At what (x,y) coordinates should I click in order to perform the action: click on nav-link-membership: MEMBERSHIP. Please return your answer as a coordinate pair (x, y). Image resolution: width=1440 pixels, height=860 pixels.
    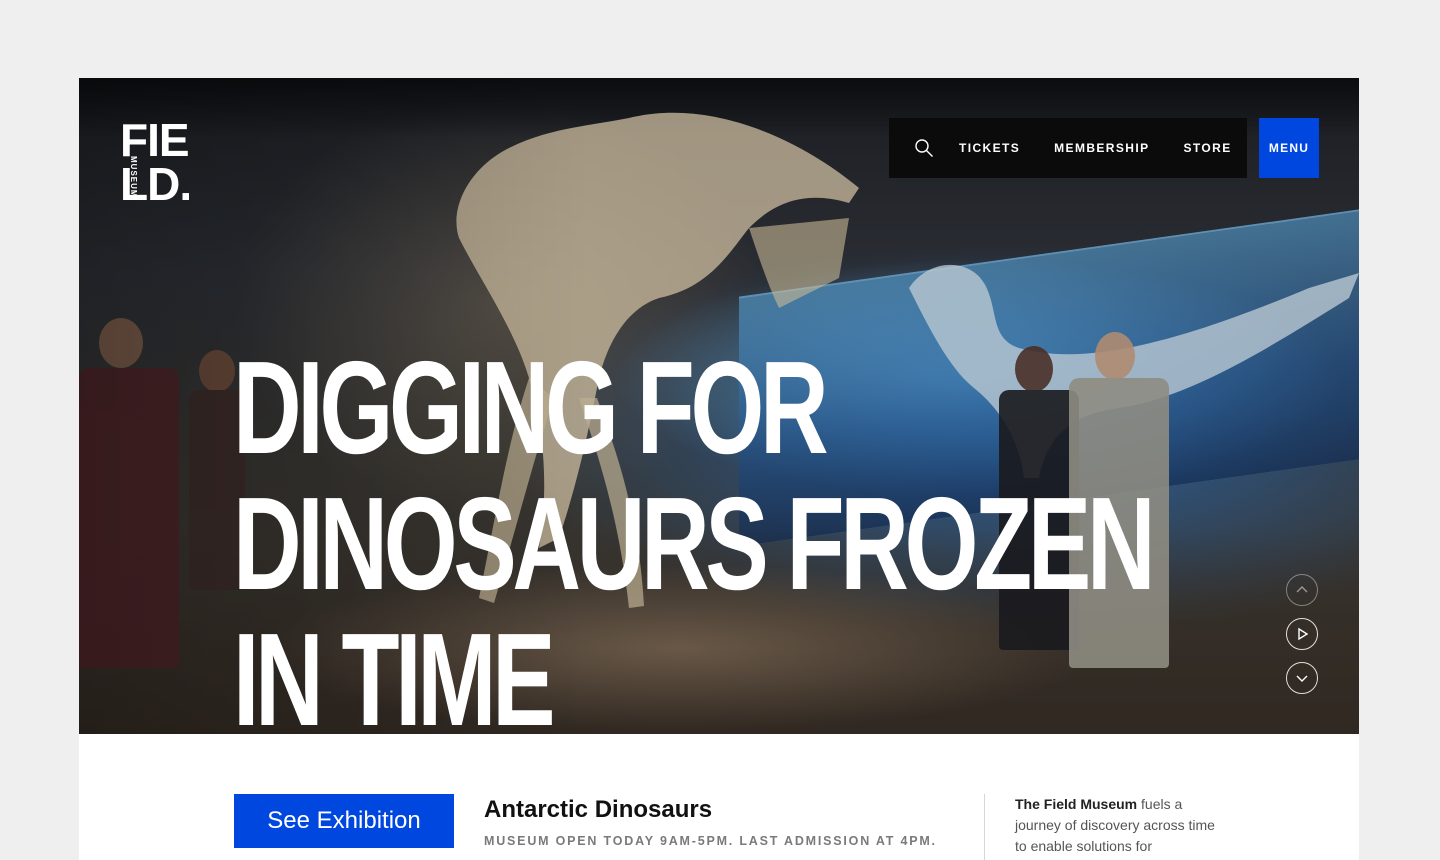
    Looking at the image, I should click on (1101, 148).